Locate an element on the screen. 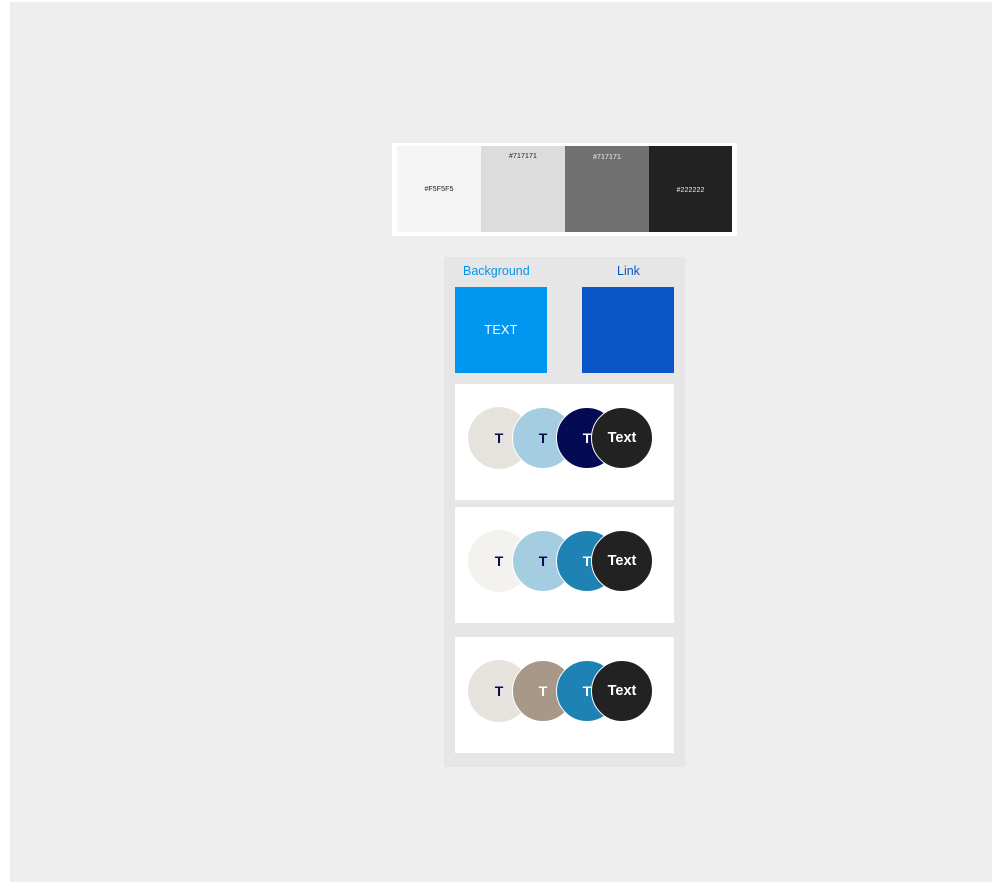  link-label: Link is located at coordinates (628, 271).